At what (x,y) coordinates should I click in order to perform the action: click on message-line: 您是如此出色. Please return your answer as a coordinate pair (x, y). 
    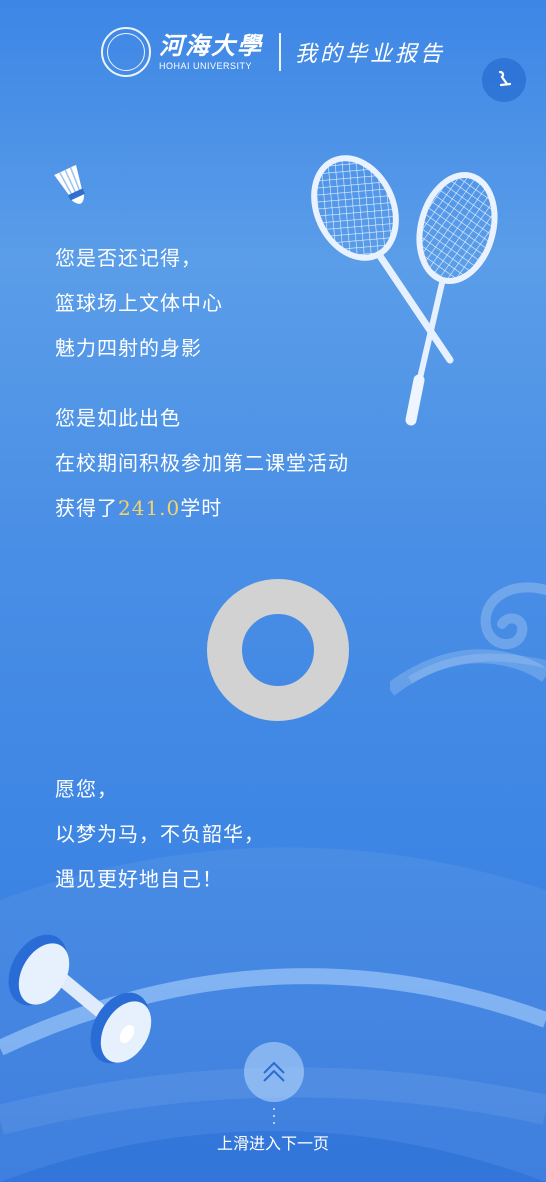
    Looking at the image, I should click on (118, 418).